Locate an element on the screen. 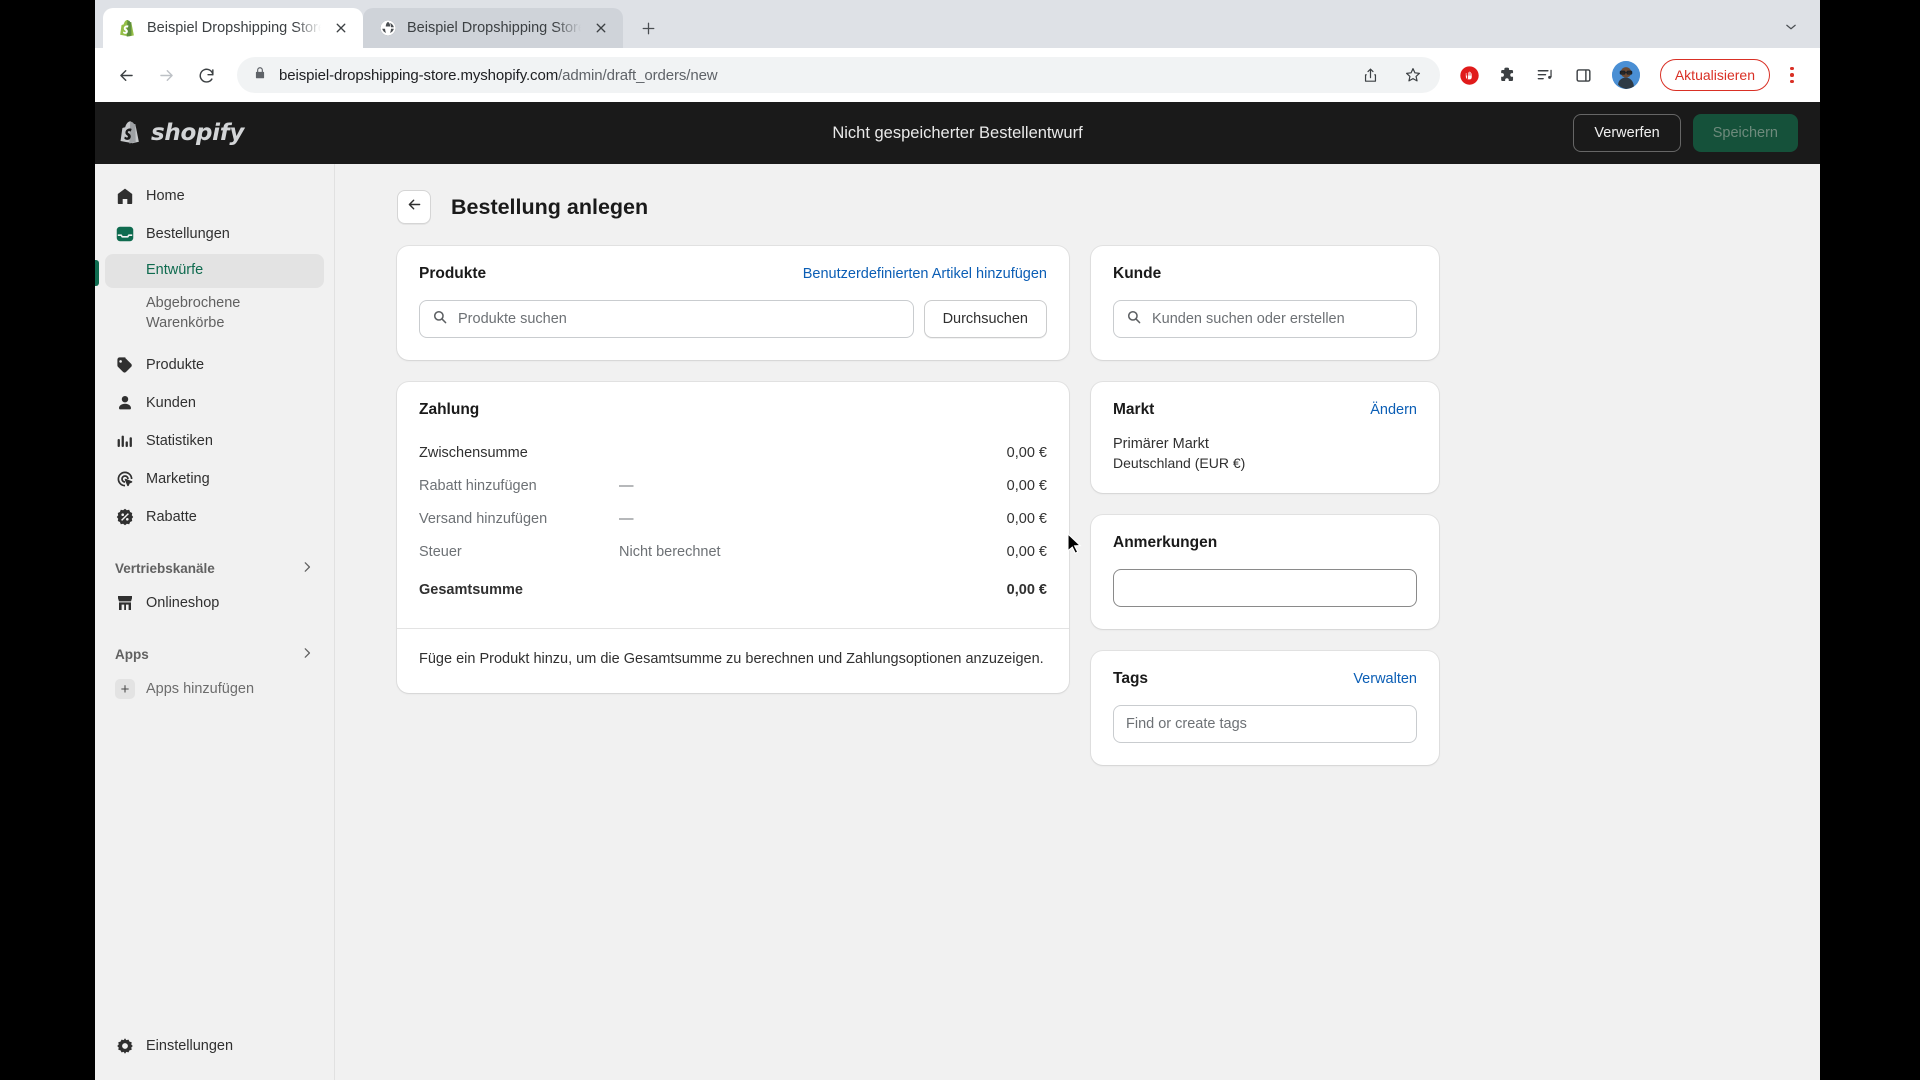 Image resolution: width=1920 pixels, height=1080 pixels. browser-tab-inactive: Beispiel Dropshipping Store is located at coordinates (493, 28).